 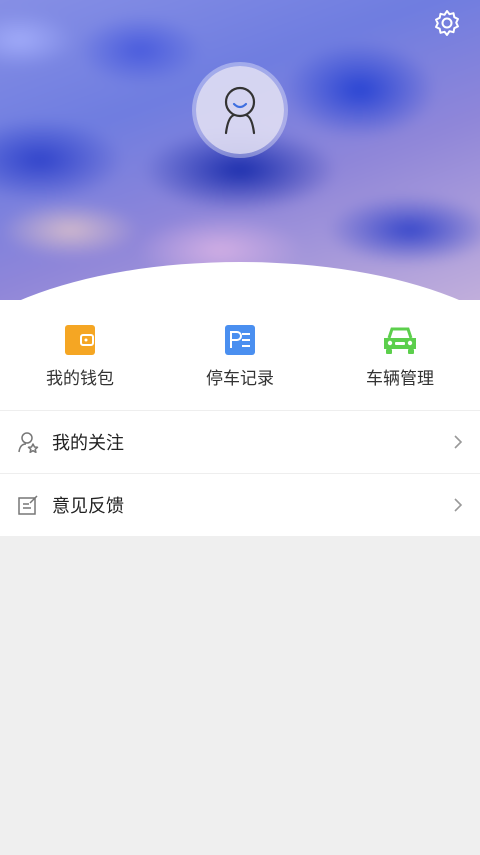 What do you see at coordinates (240, 441) in the screenshot?
I see `menu-item-my-follows: 我的关注` at bounding box center [240, 441].